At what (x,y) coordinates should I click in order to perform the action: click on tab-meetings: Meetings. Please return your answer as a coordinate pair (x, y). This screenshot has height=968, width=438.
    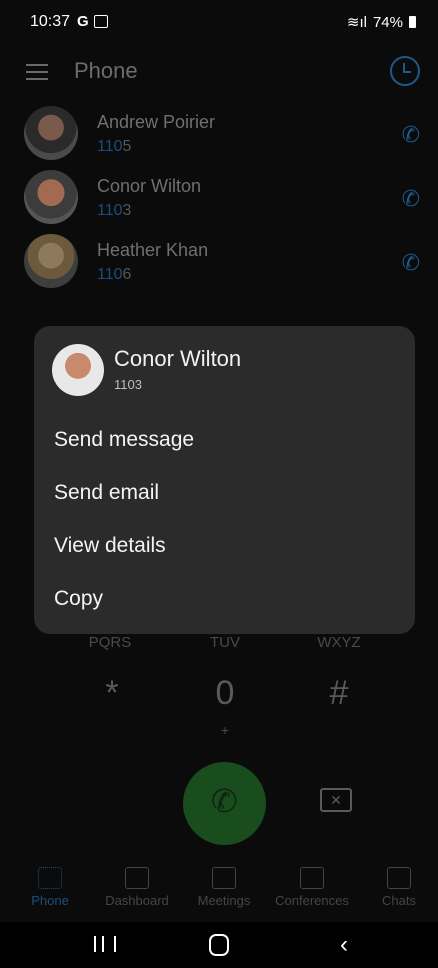
    Looking at the image, I should click on (224, 887).